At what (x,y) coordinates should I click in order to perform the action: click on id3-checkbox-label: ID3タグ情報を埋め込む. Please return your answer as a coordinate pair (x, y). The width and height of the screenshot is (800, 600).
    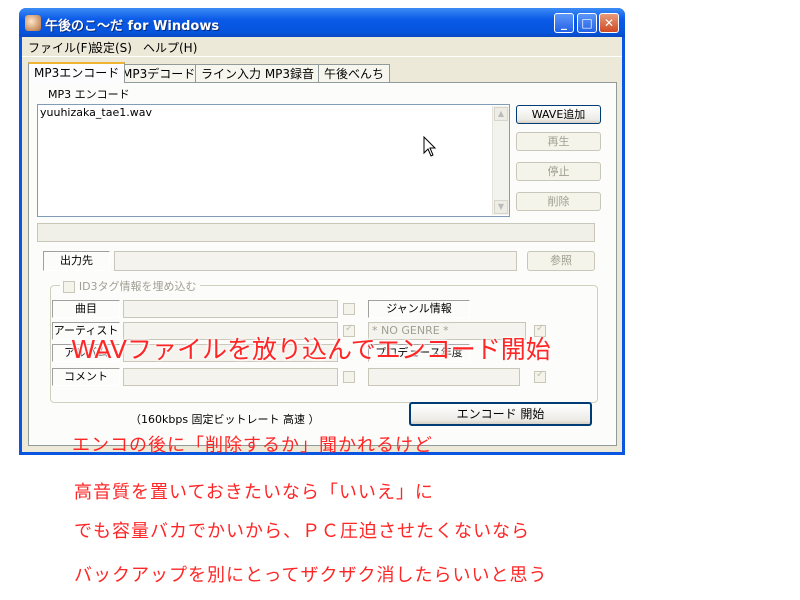
    Looking at the image, I should click on (137, 286).